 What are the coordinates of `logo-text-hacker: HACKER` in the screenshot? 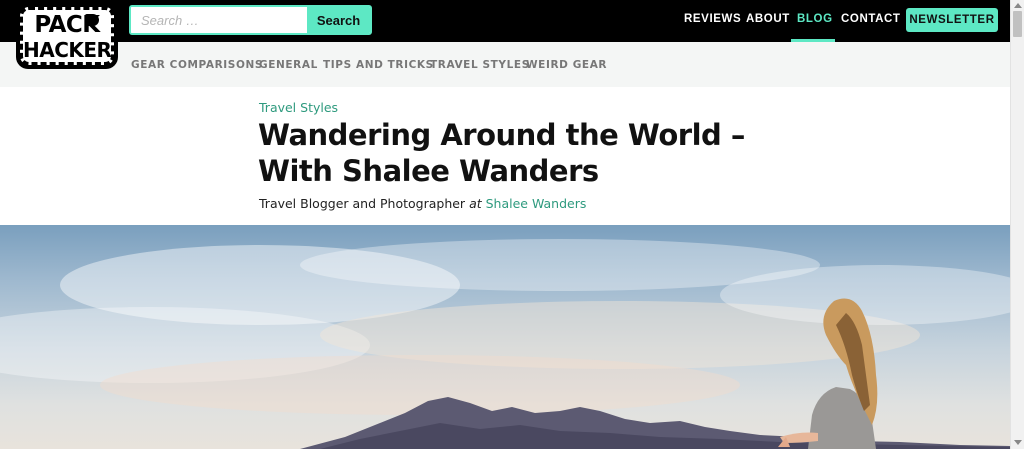 It's located at (67, 50).